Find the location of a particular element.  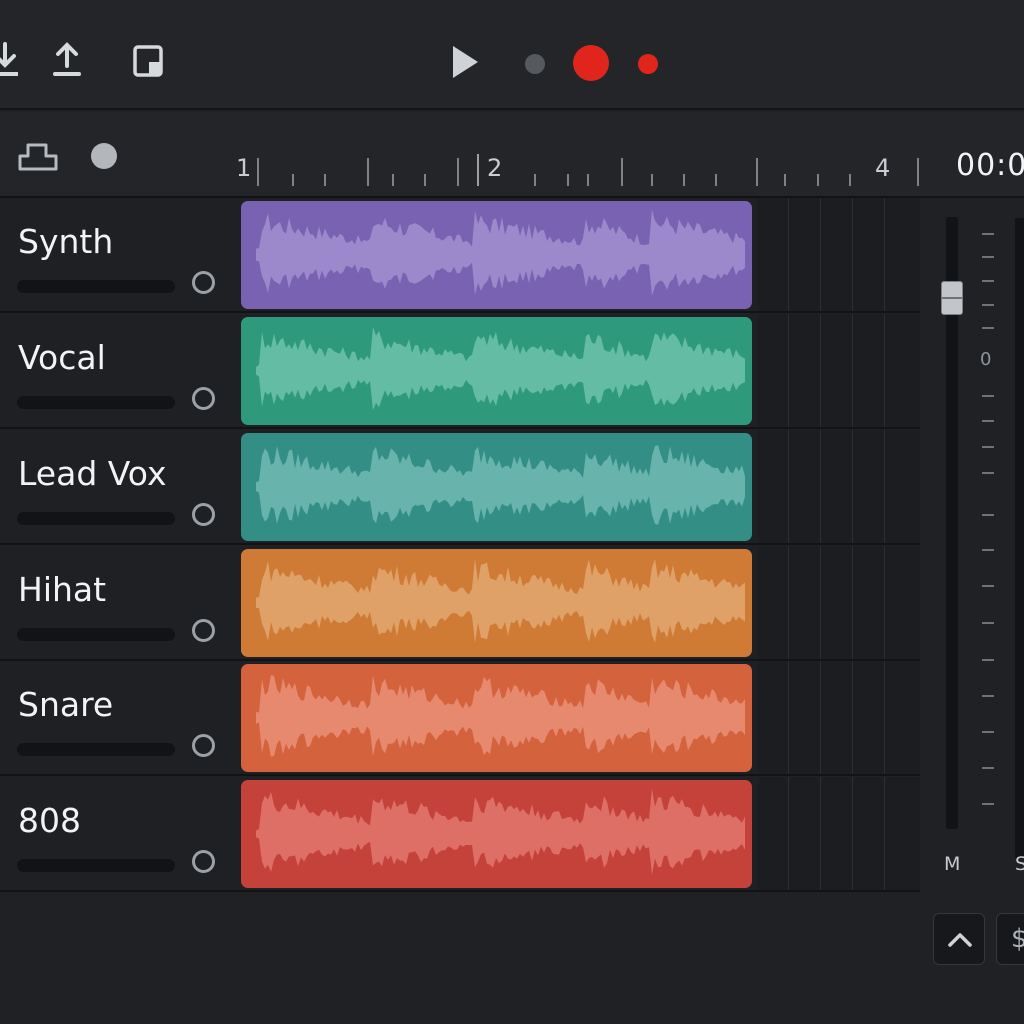

track-row: Vocal is located at coordinates (460, 371).